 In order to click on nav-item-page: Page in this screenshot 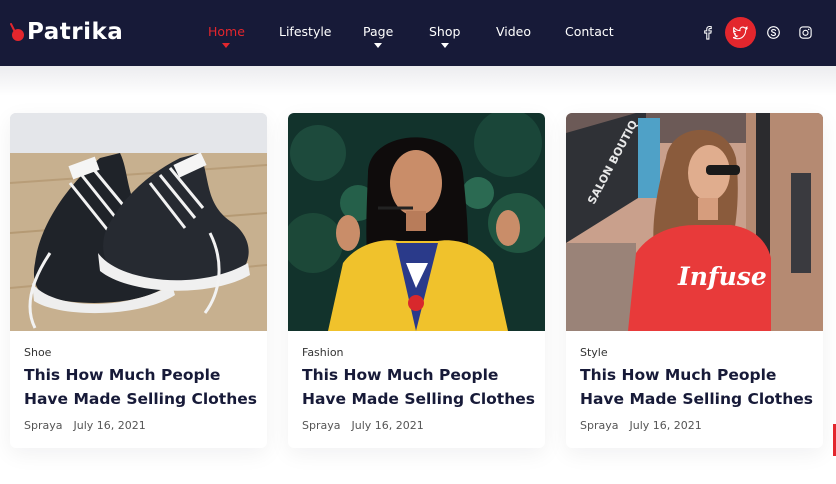, I will do `click(378, 36)`.